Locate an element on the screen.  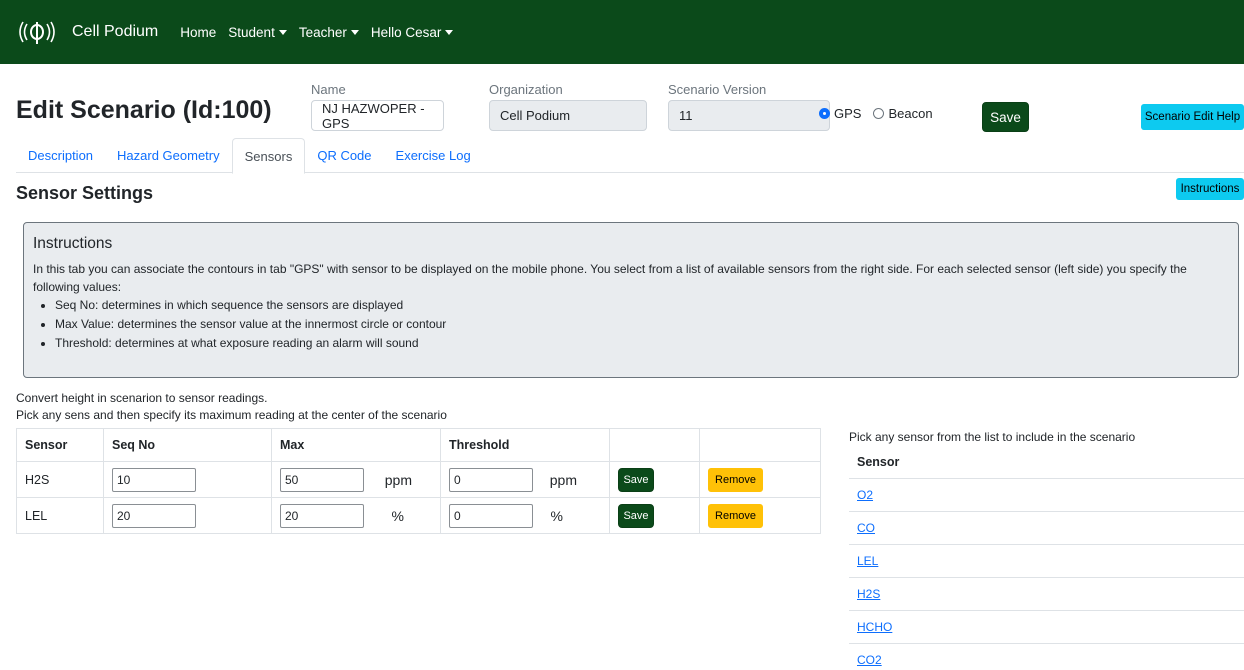
section-title: Sensor Settings is located at coordinates (85, 193).